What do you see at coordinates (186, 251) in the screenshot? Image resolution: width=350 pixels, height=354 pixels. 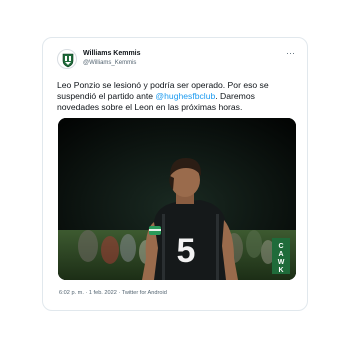 I see `jersey-number: 5` at bounding box center [186, 251].